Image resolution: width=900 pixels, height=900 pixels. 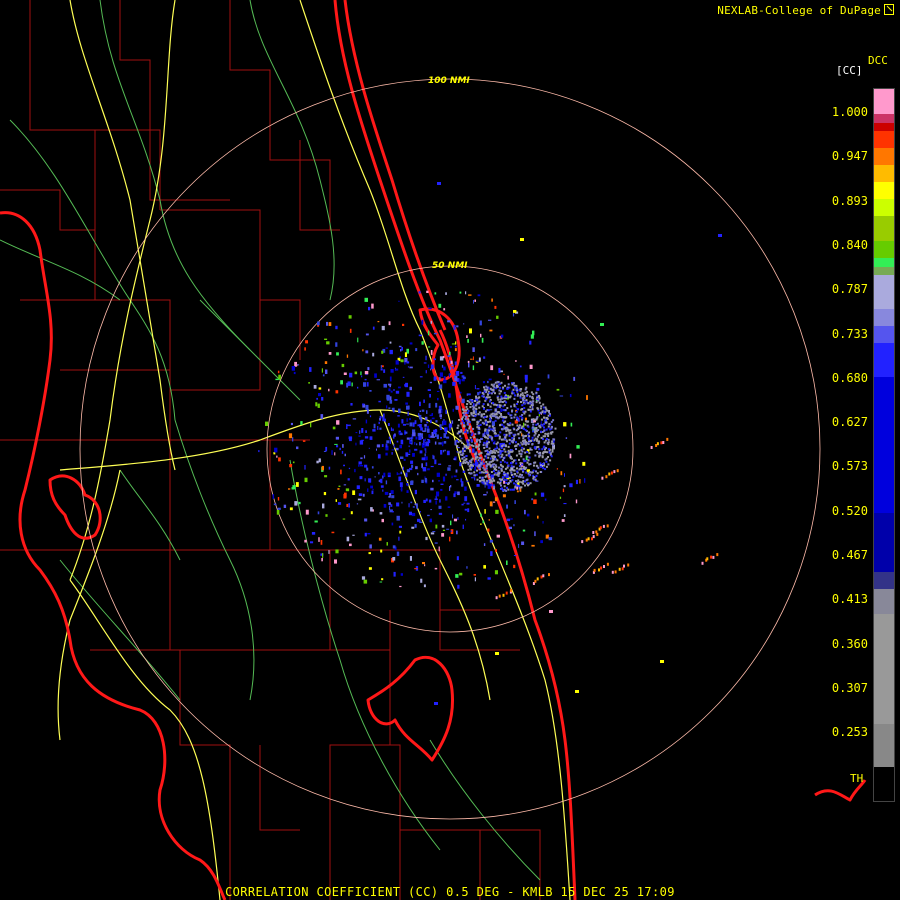 What do you see at coordinates (849, 599) in the screenshot?
I see `legend-tick: 0.413` at bounding box center [849, 599].